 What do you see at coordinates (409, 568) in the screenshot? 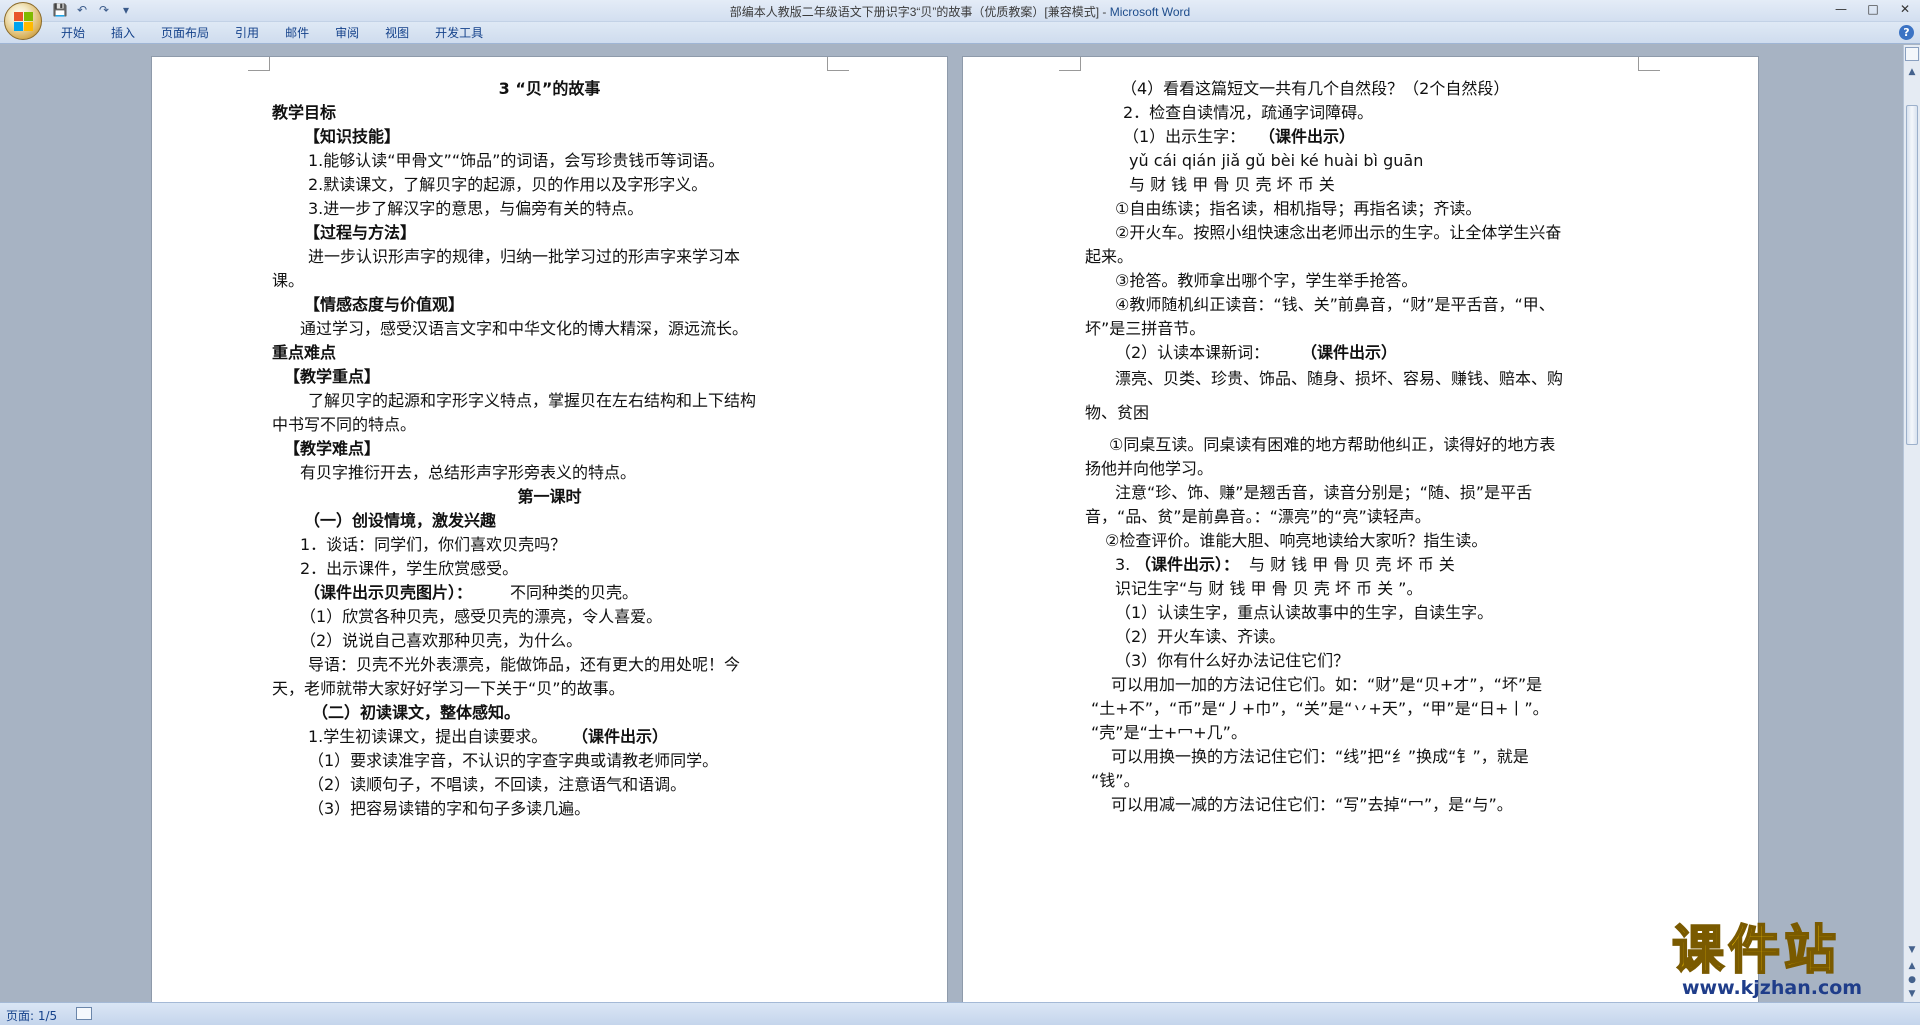
I see `text-line: 2．出示课件，学生欣赏感受。` at bounding box center [409, 568].